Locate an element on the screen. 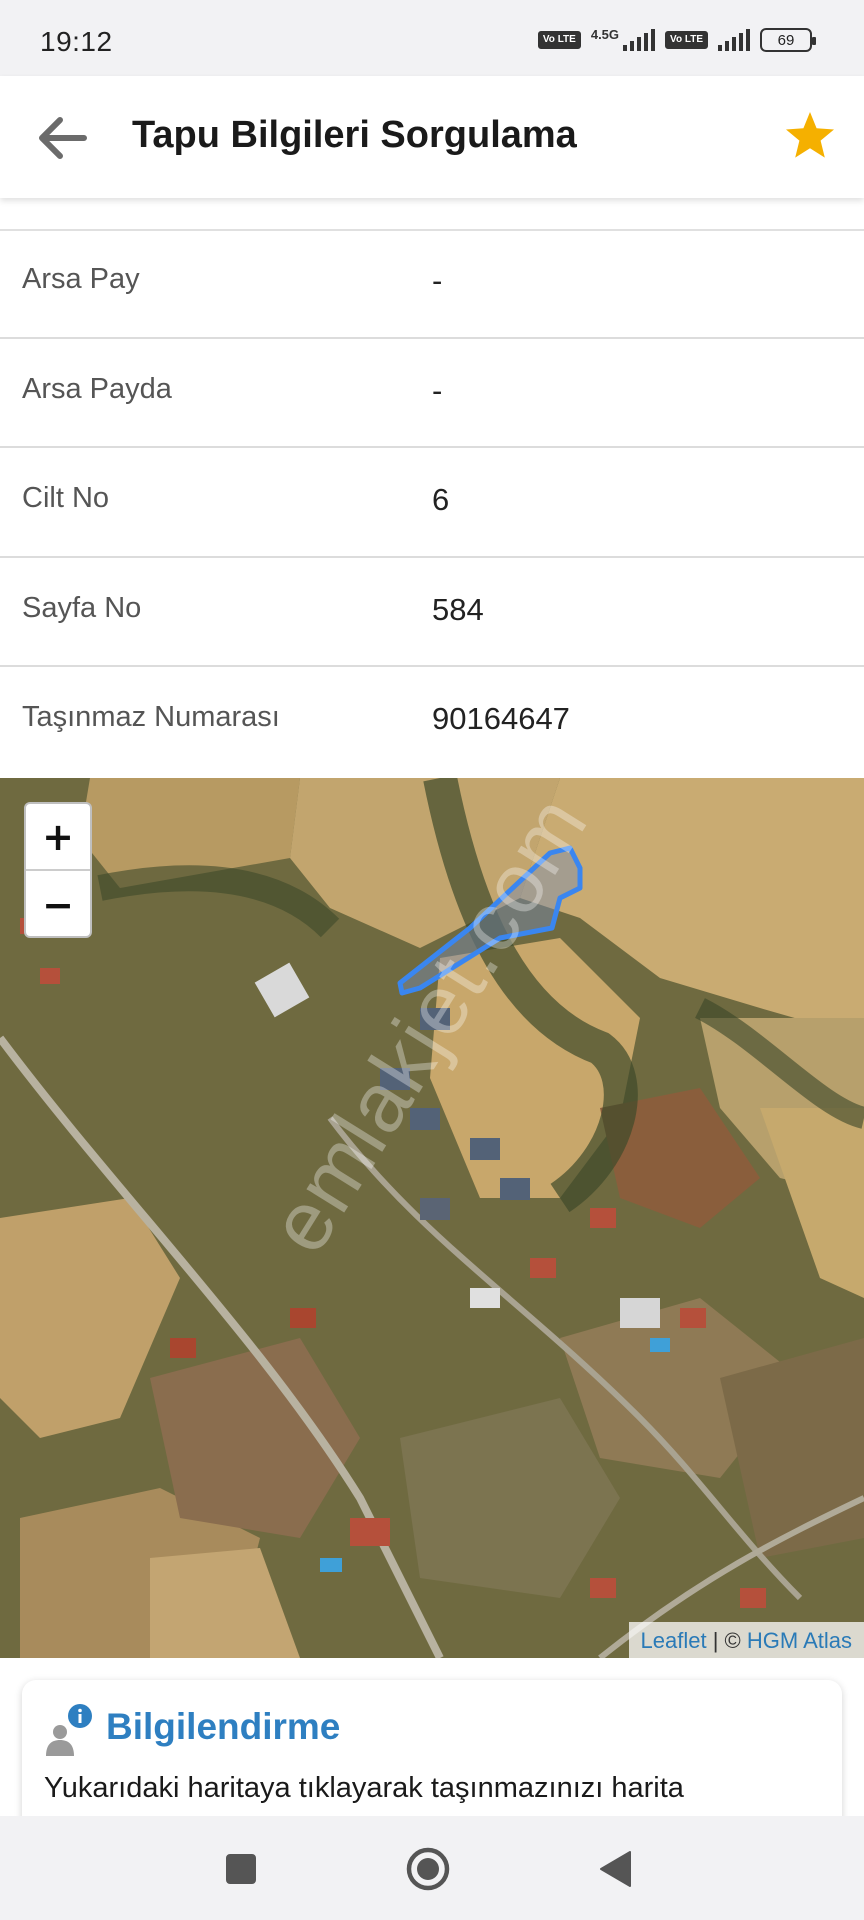  app-bar: Tapu Bilgileri Sorgulama is located at coordinates (432, 137).